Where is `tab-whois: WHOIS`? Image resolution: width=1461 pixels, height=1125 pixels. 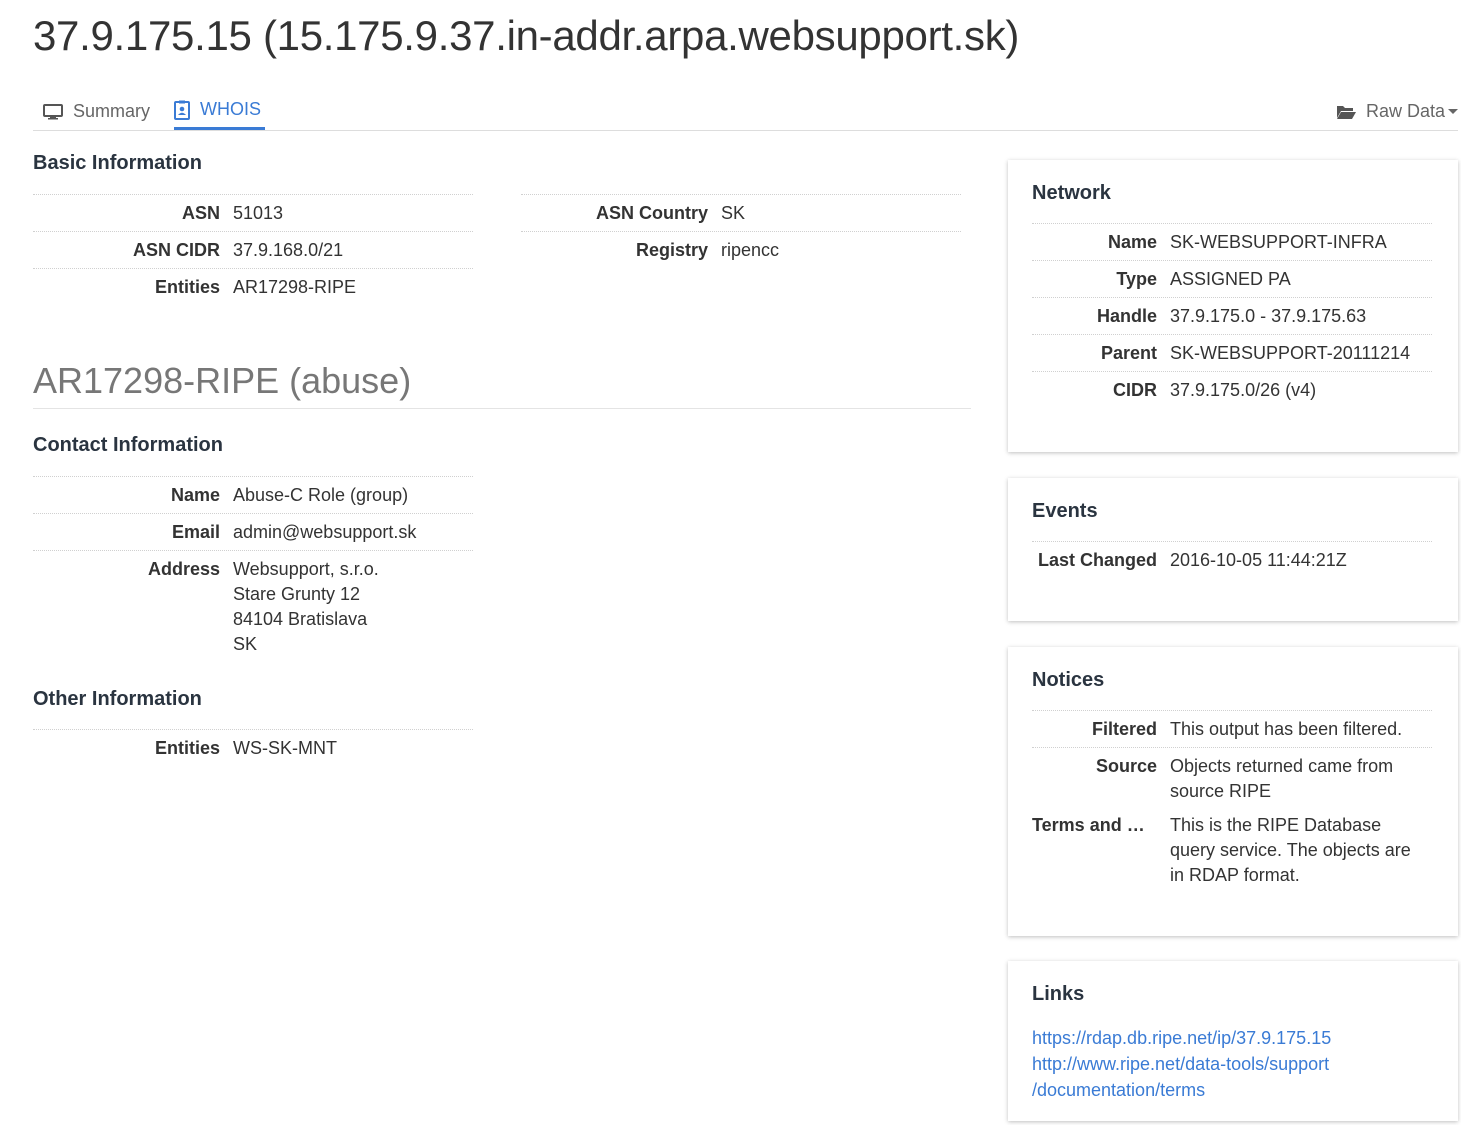 tab-whois: WHOIS is located at coordinates (219, 111).